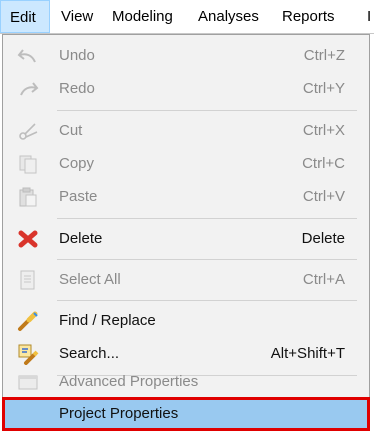 This screenshot has width=374, height=433. Describe the element at coordinates (186, 55) in the screenshot. I see `menu-item-undo: Undo Ctrl+Z` at that location.